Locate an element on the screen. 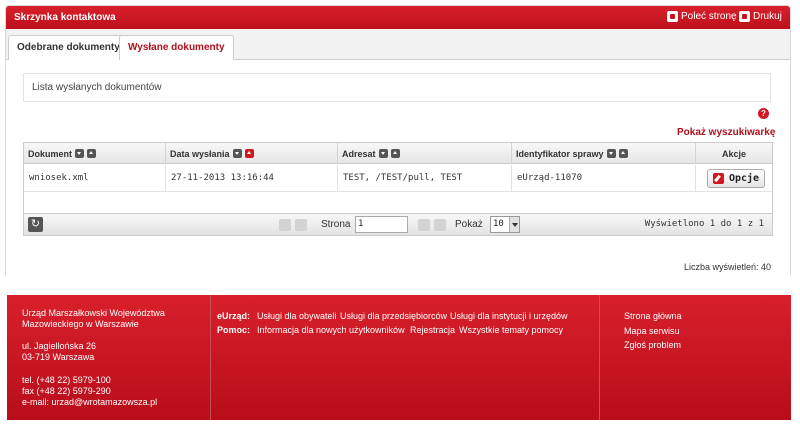  footer-link-business: Usługi dla przedsiębiorców is located at coordinates (393, 316).